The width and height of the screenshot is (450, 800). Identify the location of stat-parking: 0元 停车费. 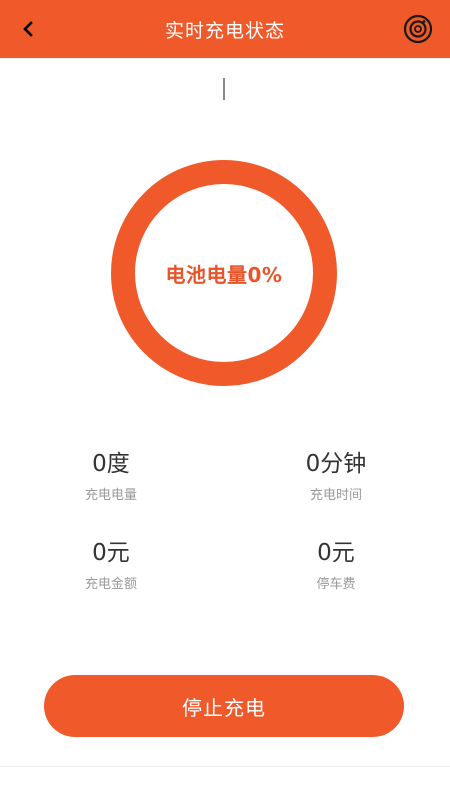
(336, 565).